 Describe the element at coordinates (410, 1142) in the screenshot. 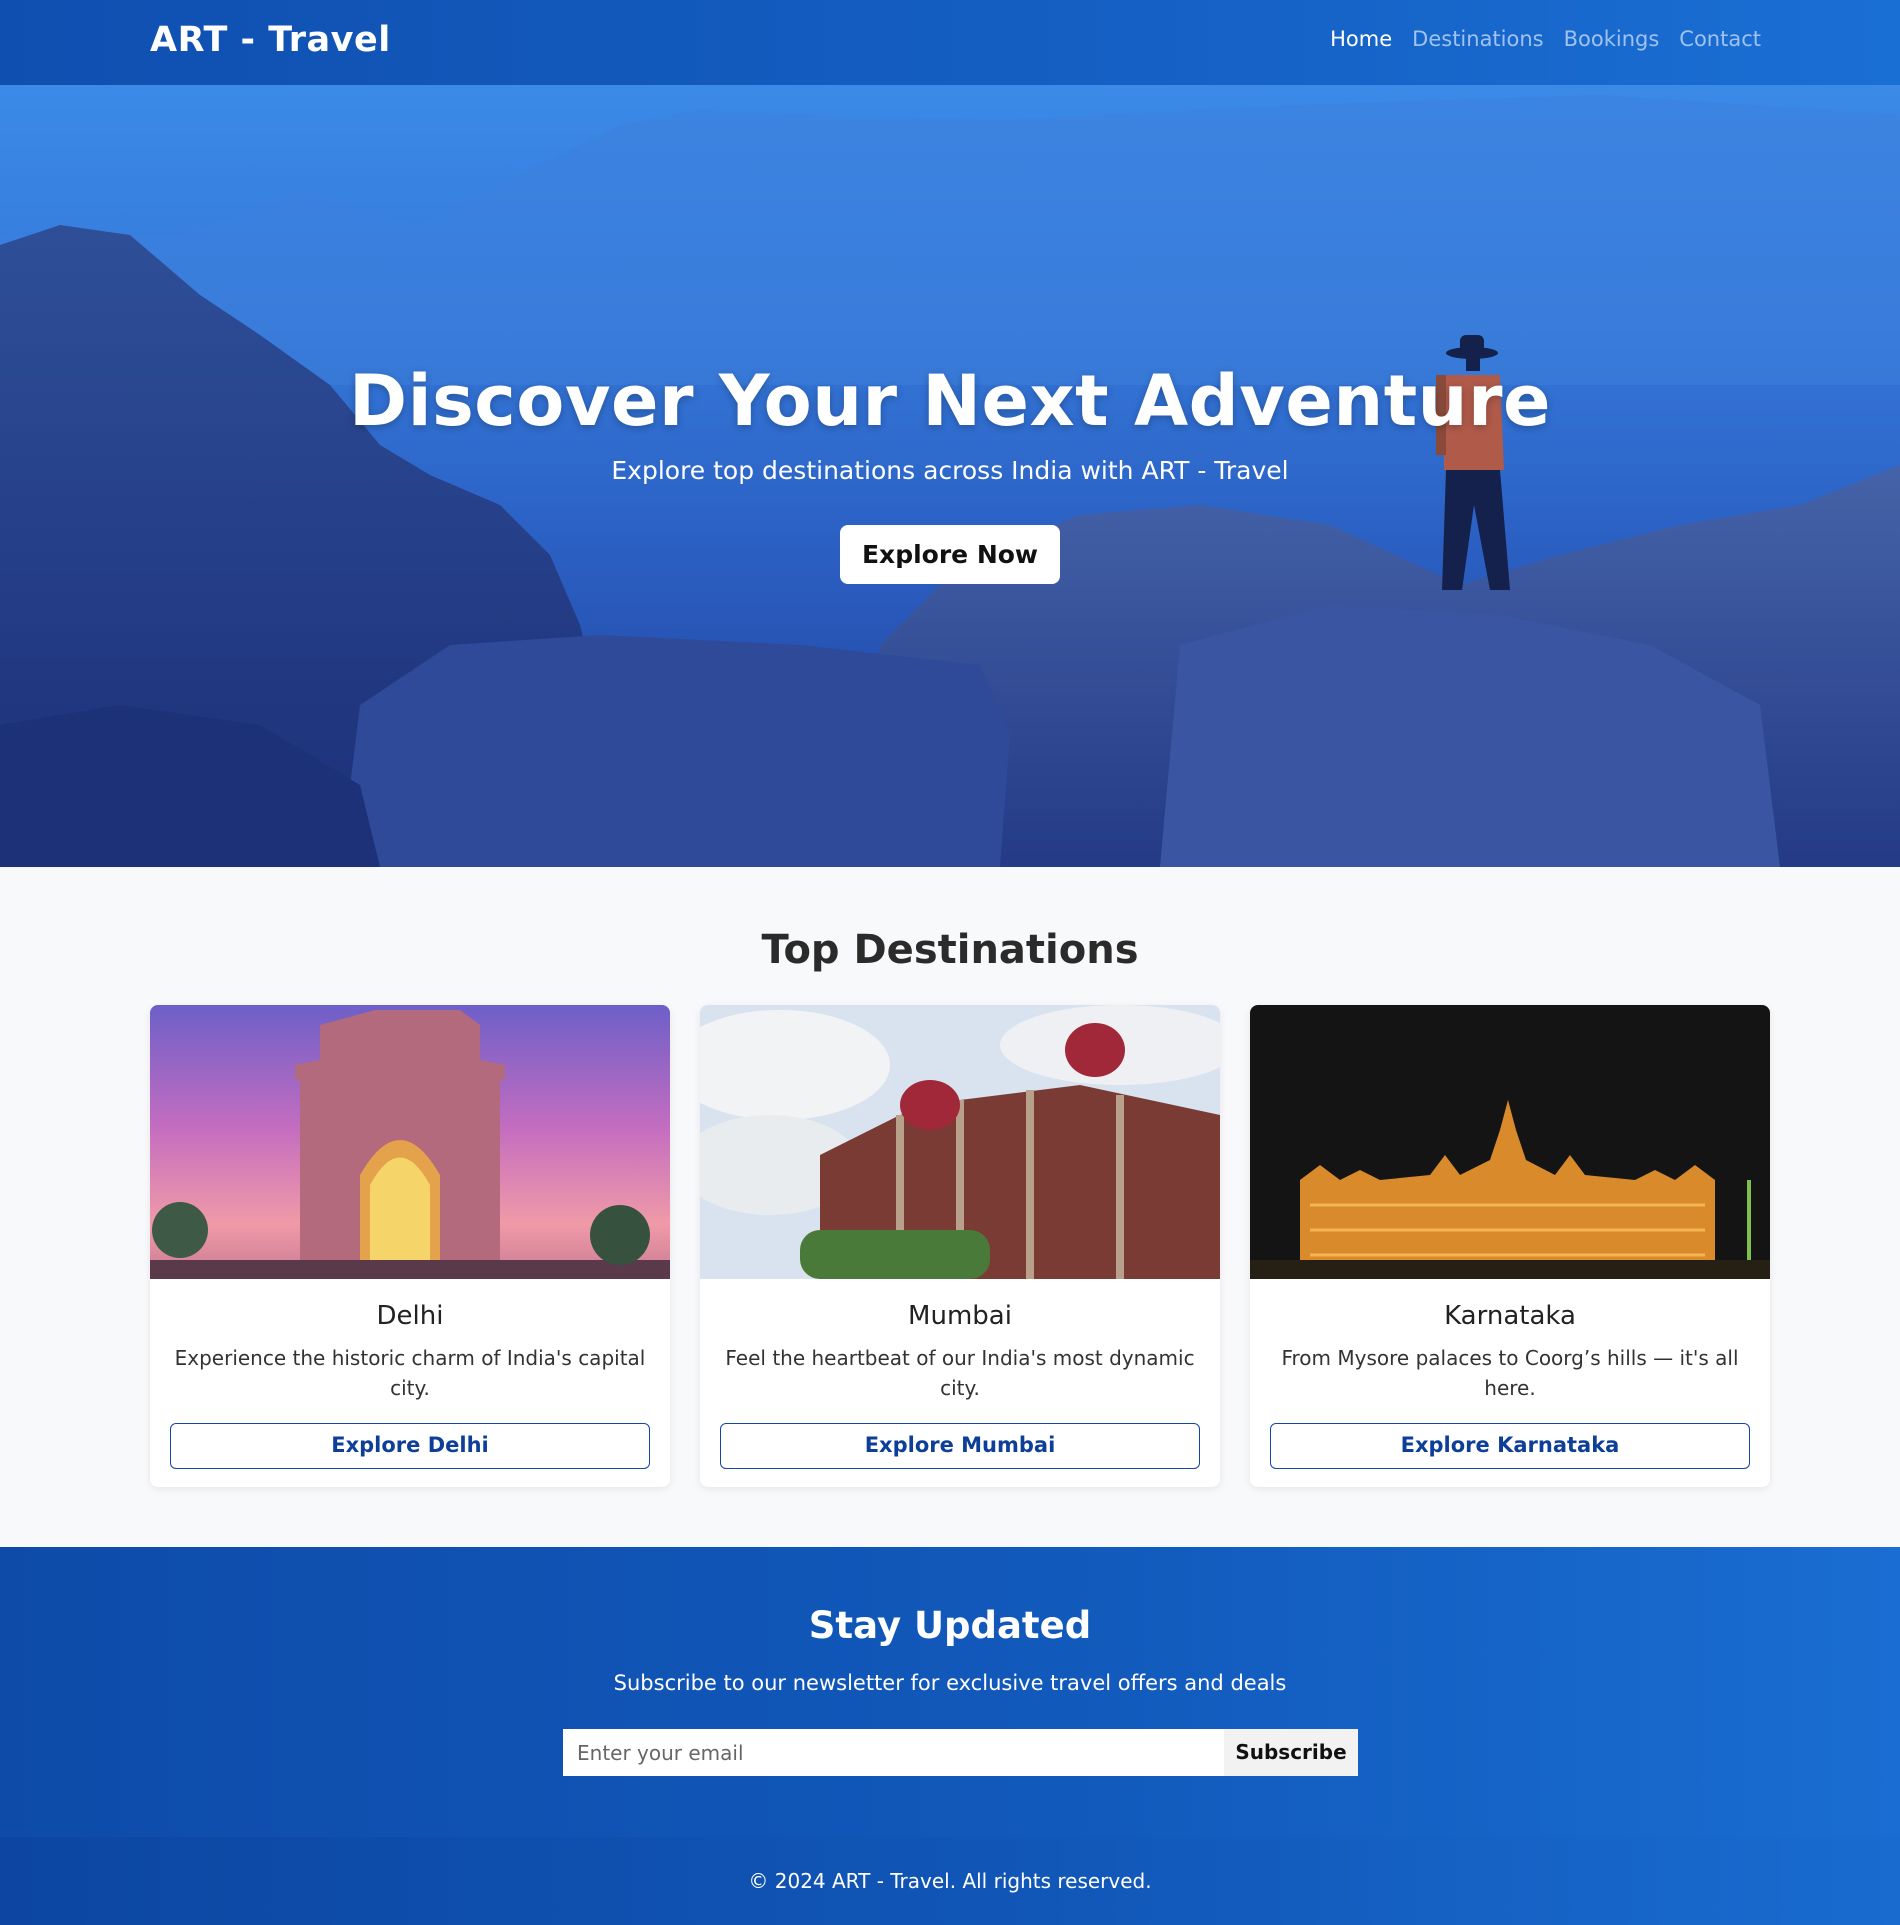

I see `delhi-image` at that location.